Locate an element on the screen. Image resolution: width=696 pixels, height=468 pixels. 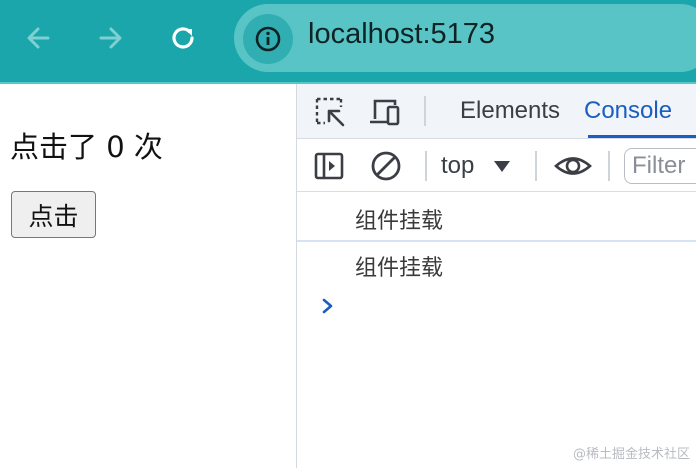
live-expression-button is located at coordinates (573, 166).